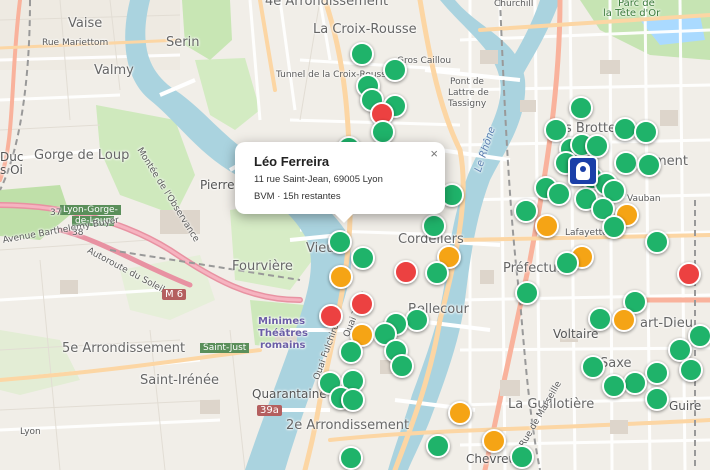 This screenshot has height=470, width=710. I want to click on label-rue-mariettom: Rue Mariettom, so click(75, 43).